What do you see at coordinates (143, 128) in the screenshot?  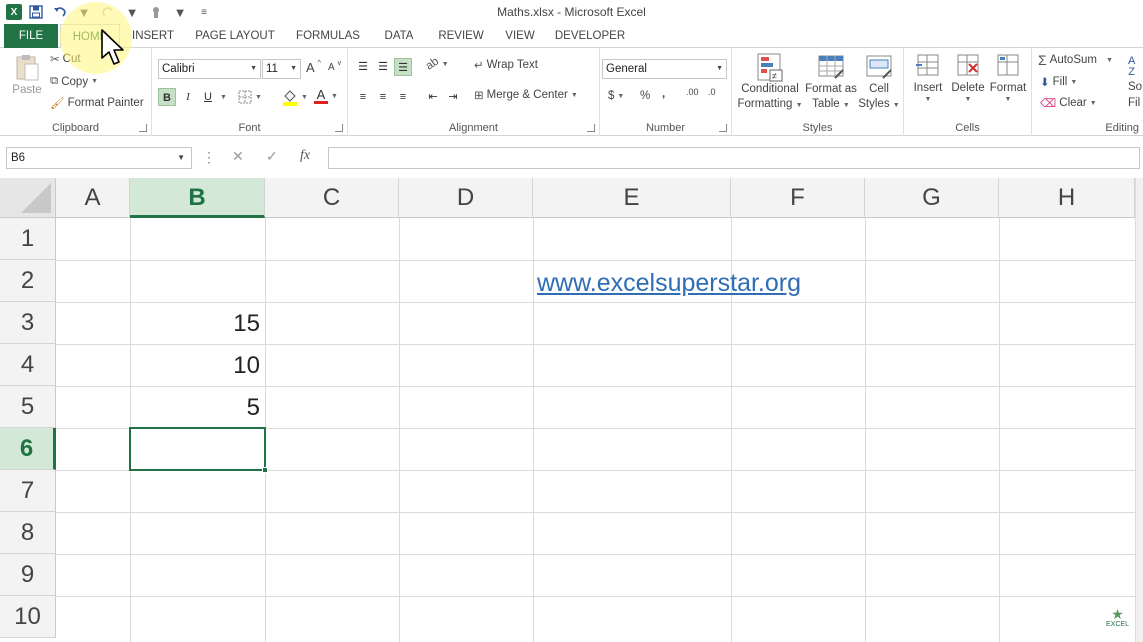 I see `clipboard-launcher-icon` at bounding box center [143, 128].